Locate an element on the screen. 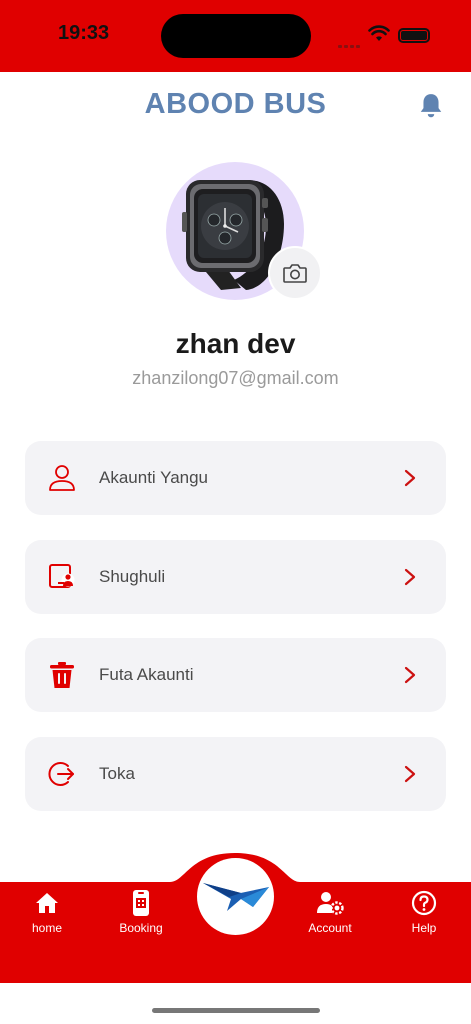 The image size is (471, 1024). menu-item-my-account: Akaunti Yangu is located at coordinates (235, 478).